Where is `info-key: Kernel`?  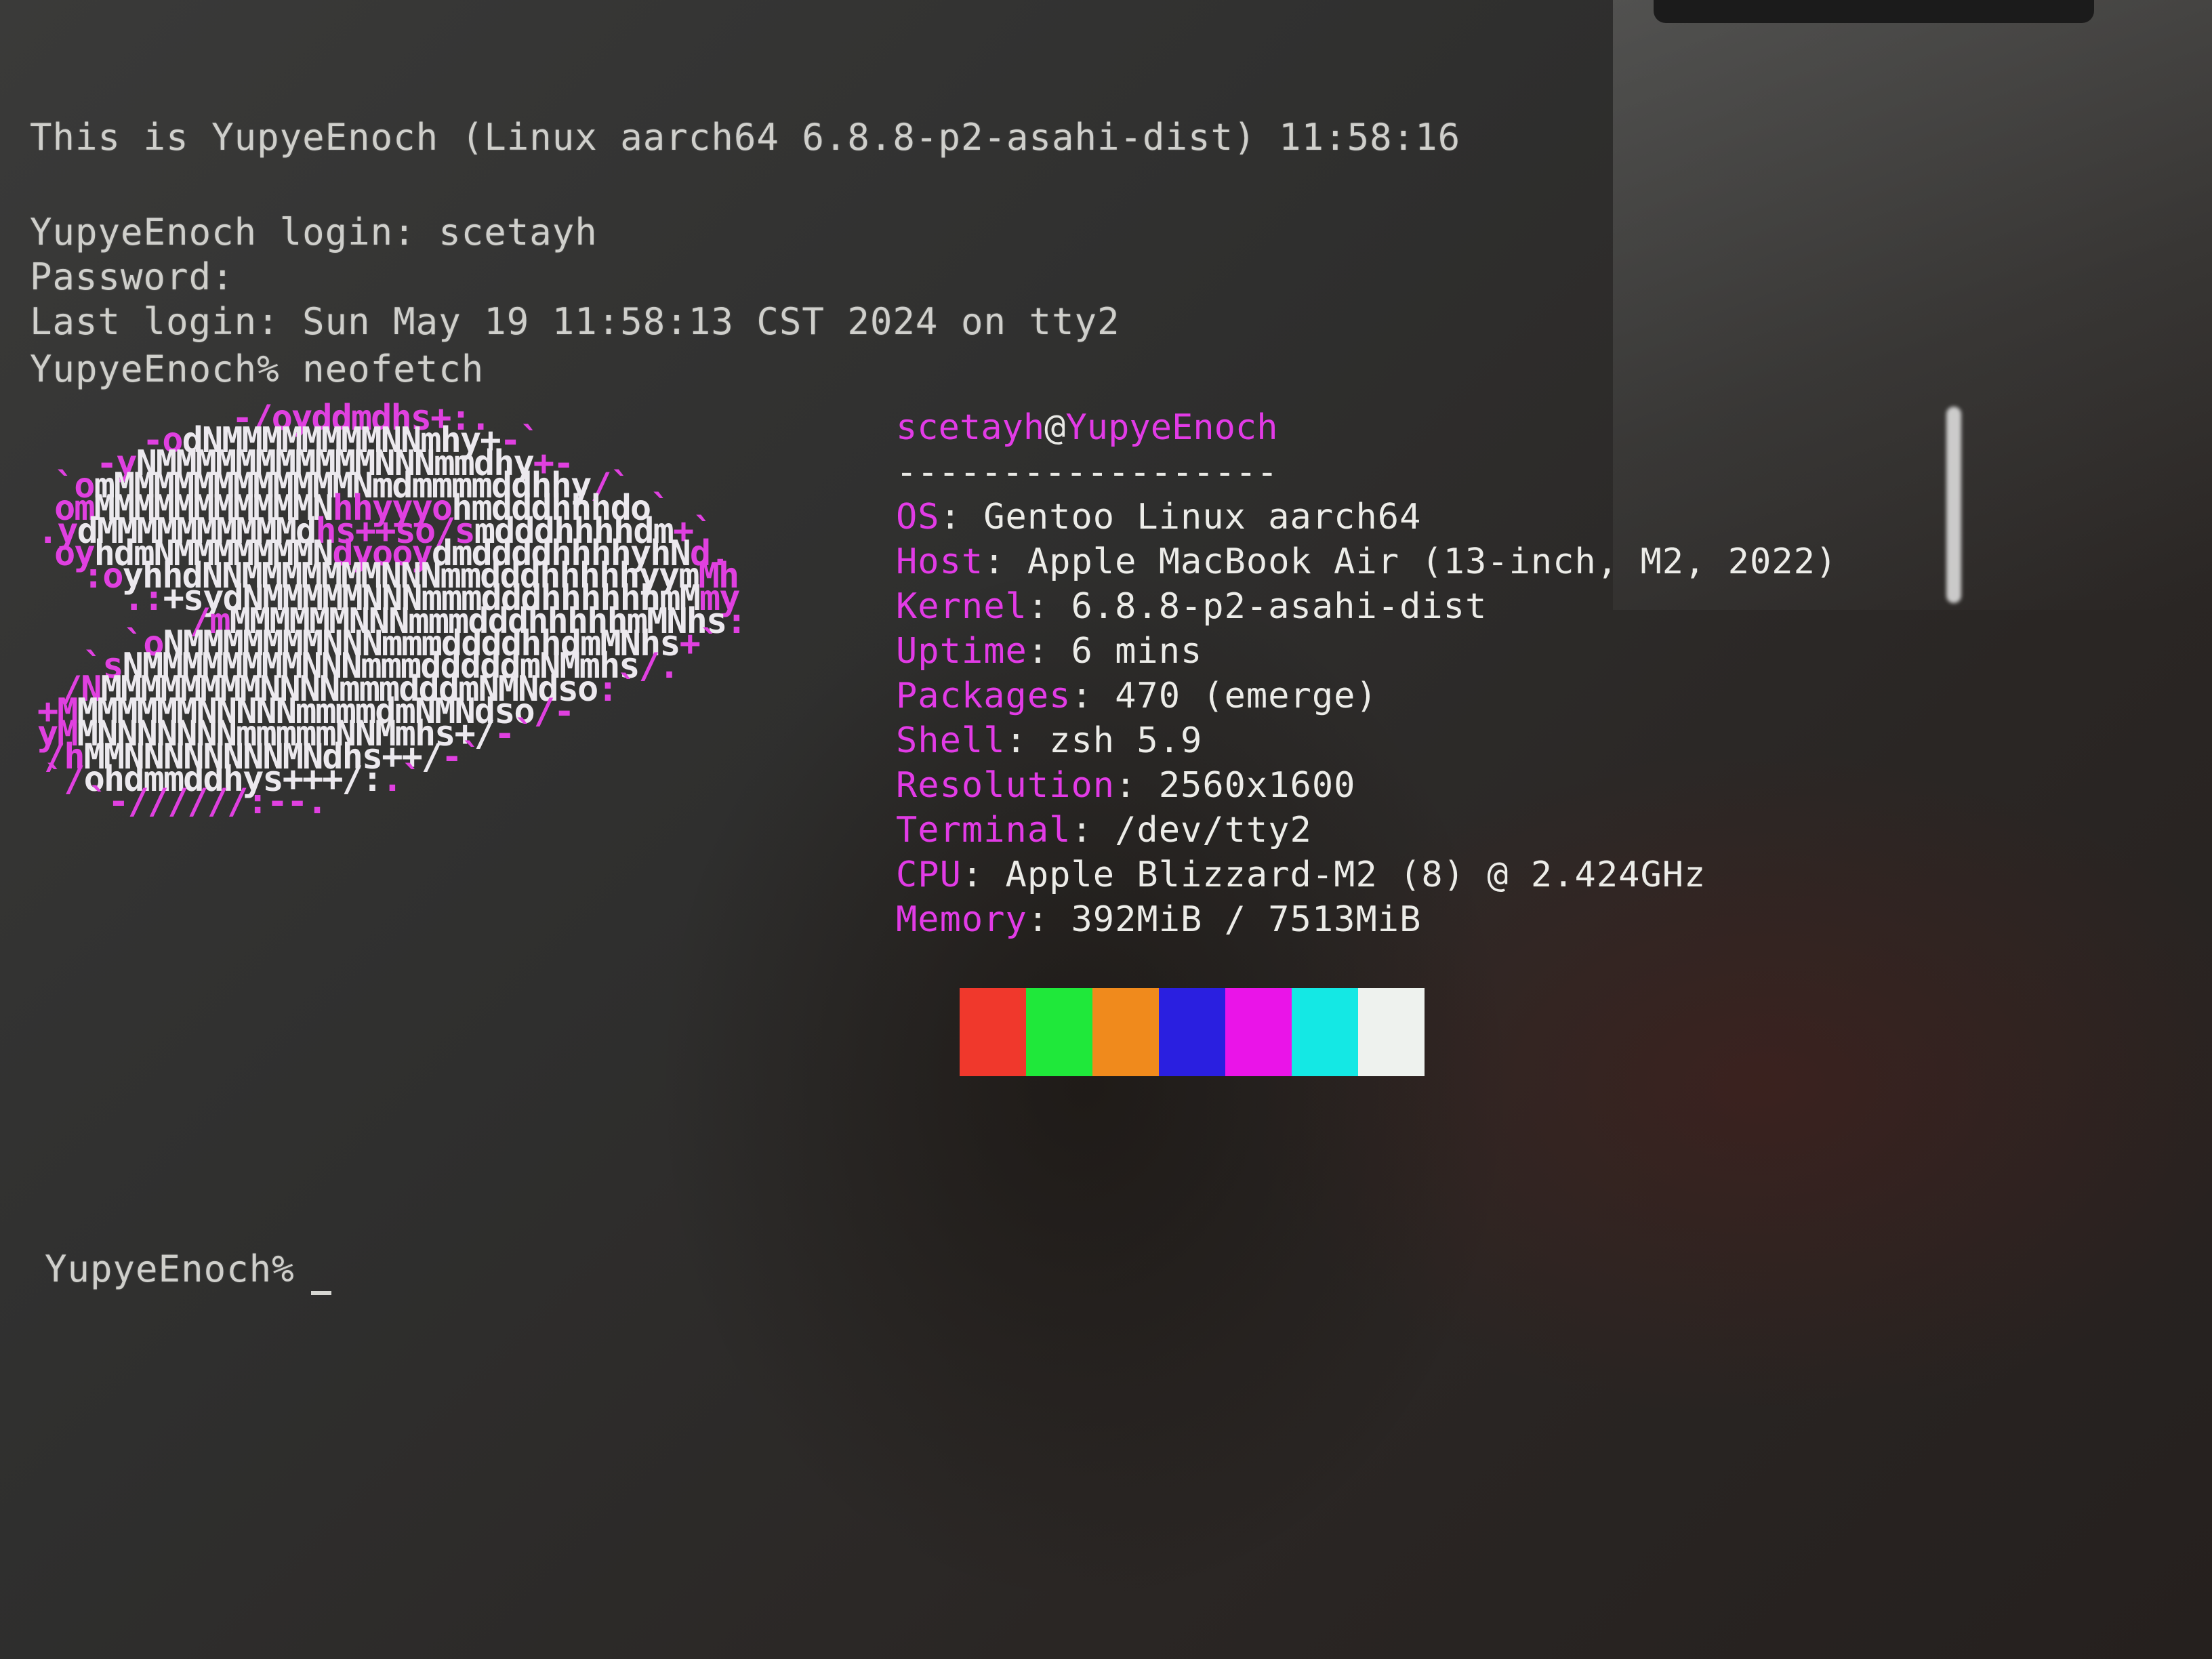 info-key: Kernel is located at coordinates (961, 606).